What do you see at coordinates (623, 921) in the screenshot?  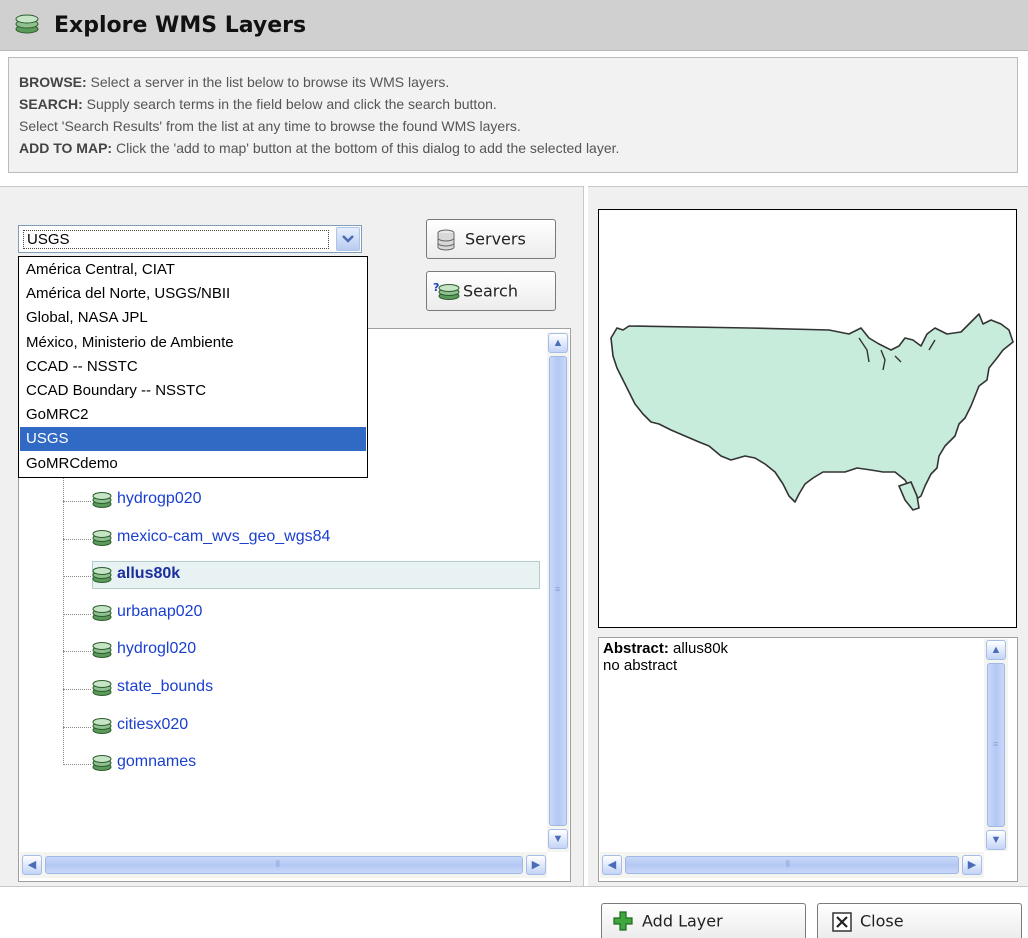 I see `plus-icon` at bounding box center [623, 921].